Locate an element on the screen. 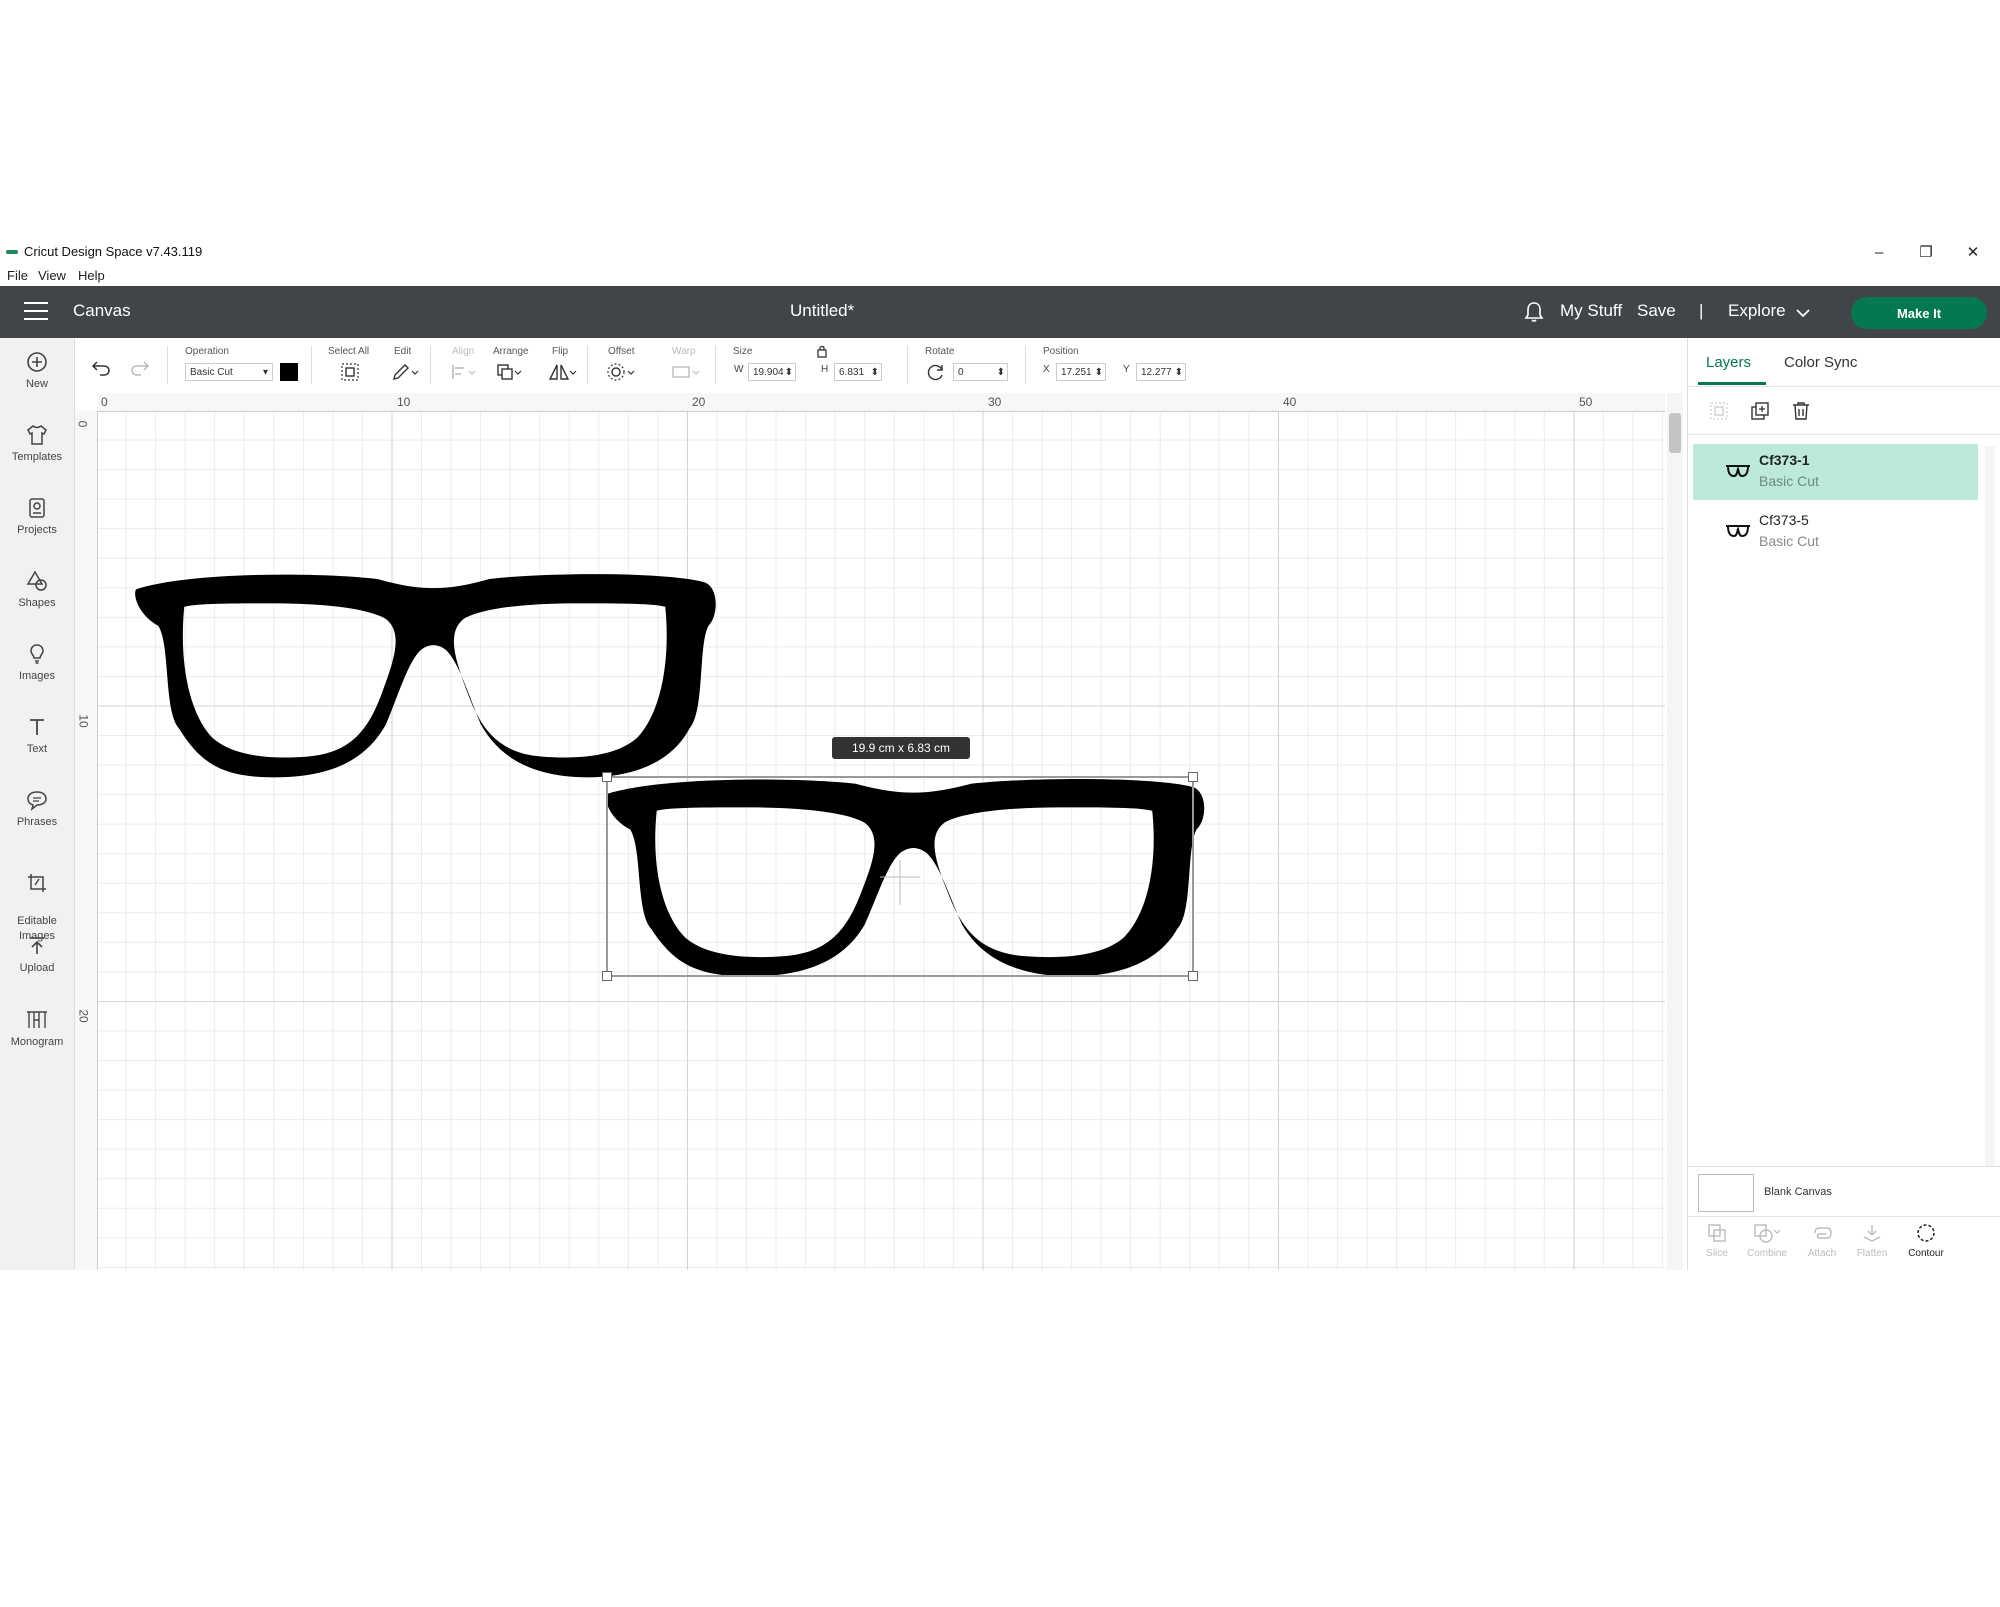 The image size is (2000, 1607). canvas-scrollbar is located at coordinates (1675, 831).